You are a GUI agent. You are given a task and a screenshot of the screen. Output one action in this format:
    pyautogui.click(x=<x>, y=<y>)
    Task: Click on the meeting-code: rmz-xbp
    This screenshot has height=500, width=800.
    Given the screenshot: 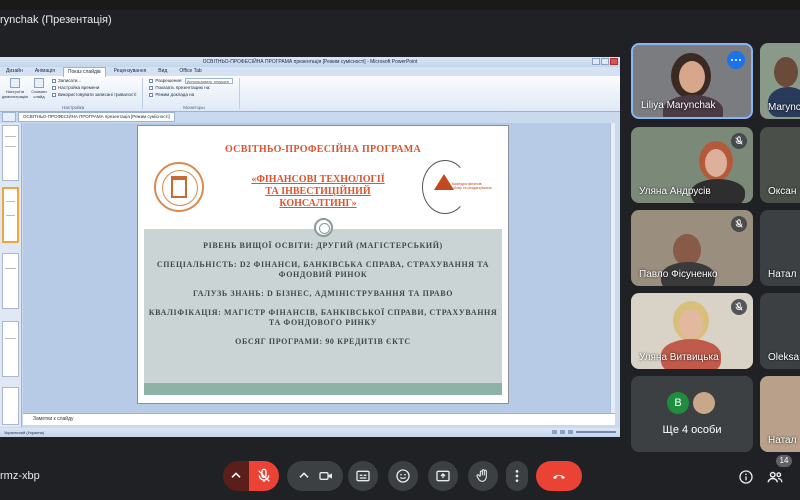 What is the action you would take?
    pyautogui.click(x=20, y=476)
    